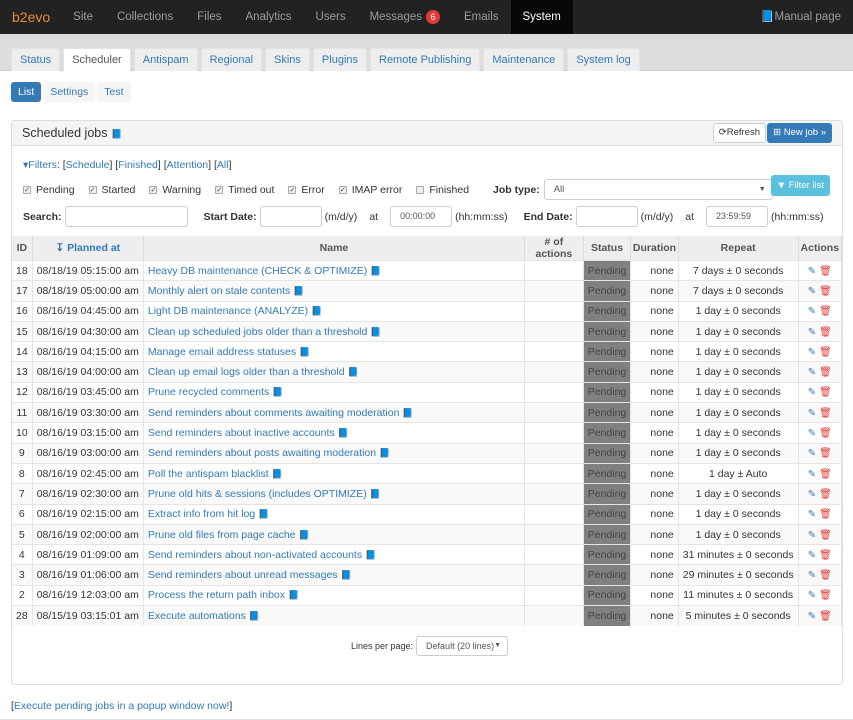 The height and width of the screenshot is (720, 853). I want to click on col-duration: Duration, so click(654, 248).